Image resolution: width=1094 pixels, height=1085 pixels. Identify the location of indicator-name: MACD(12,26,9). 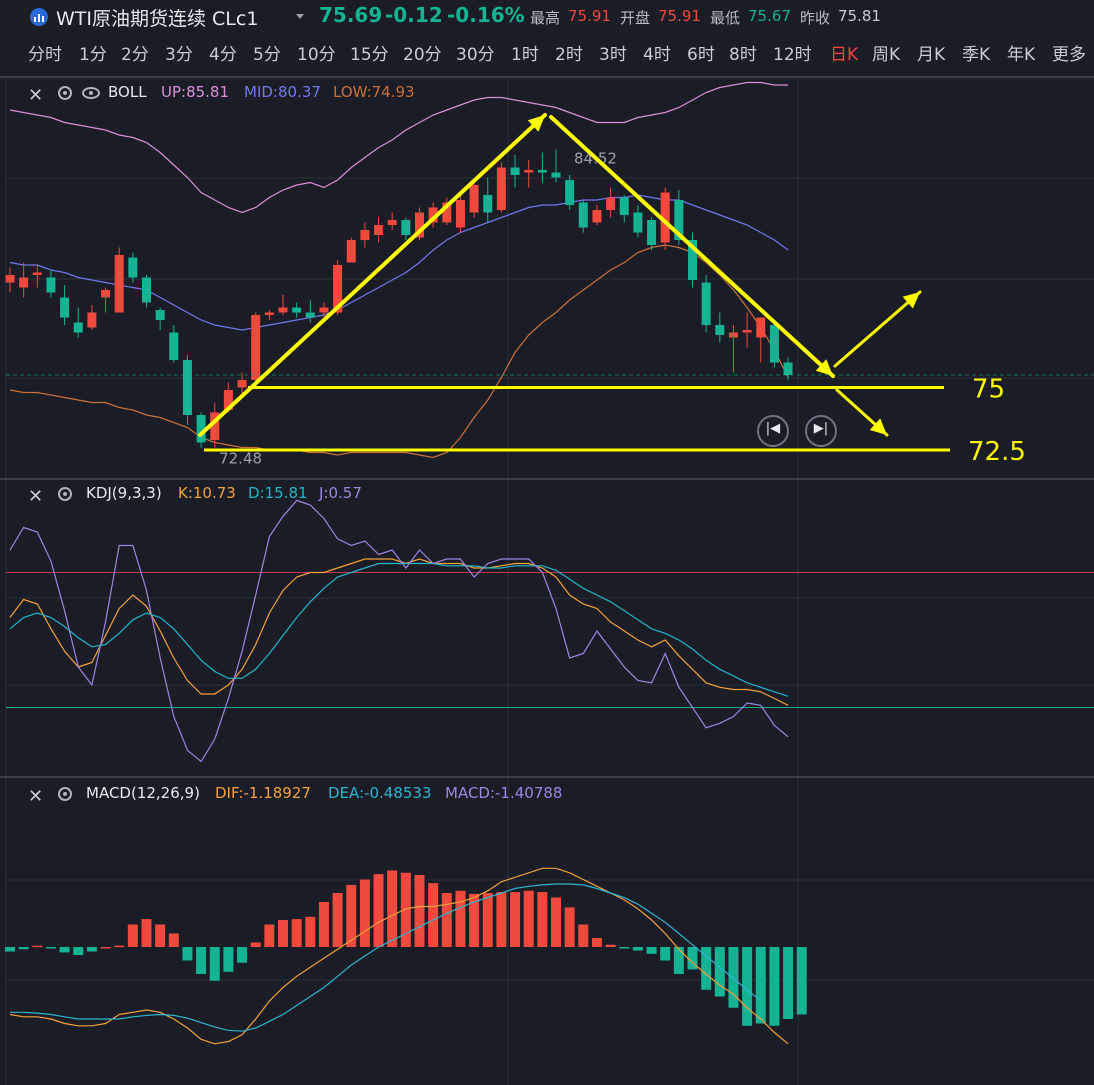
(143, 793).